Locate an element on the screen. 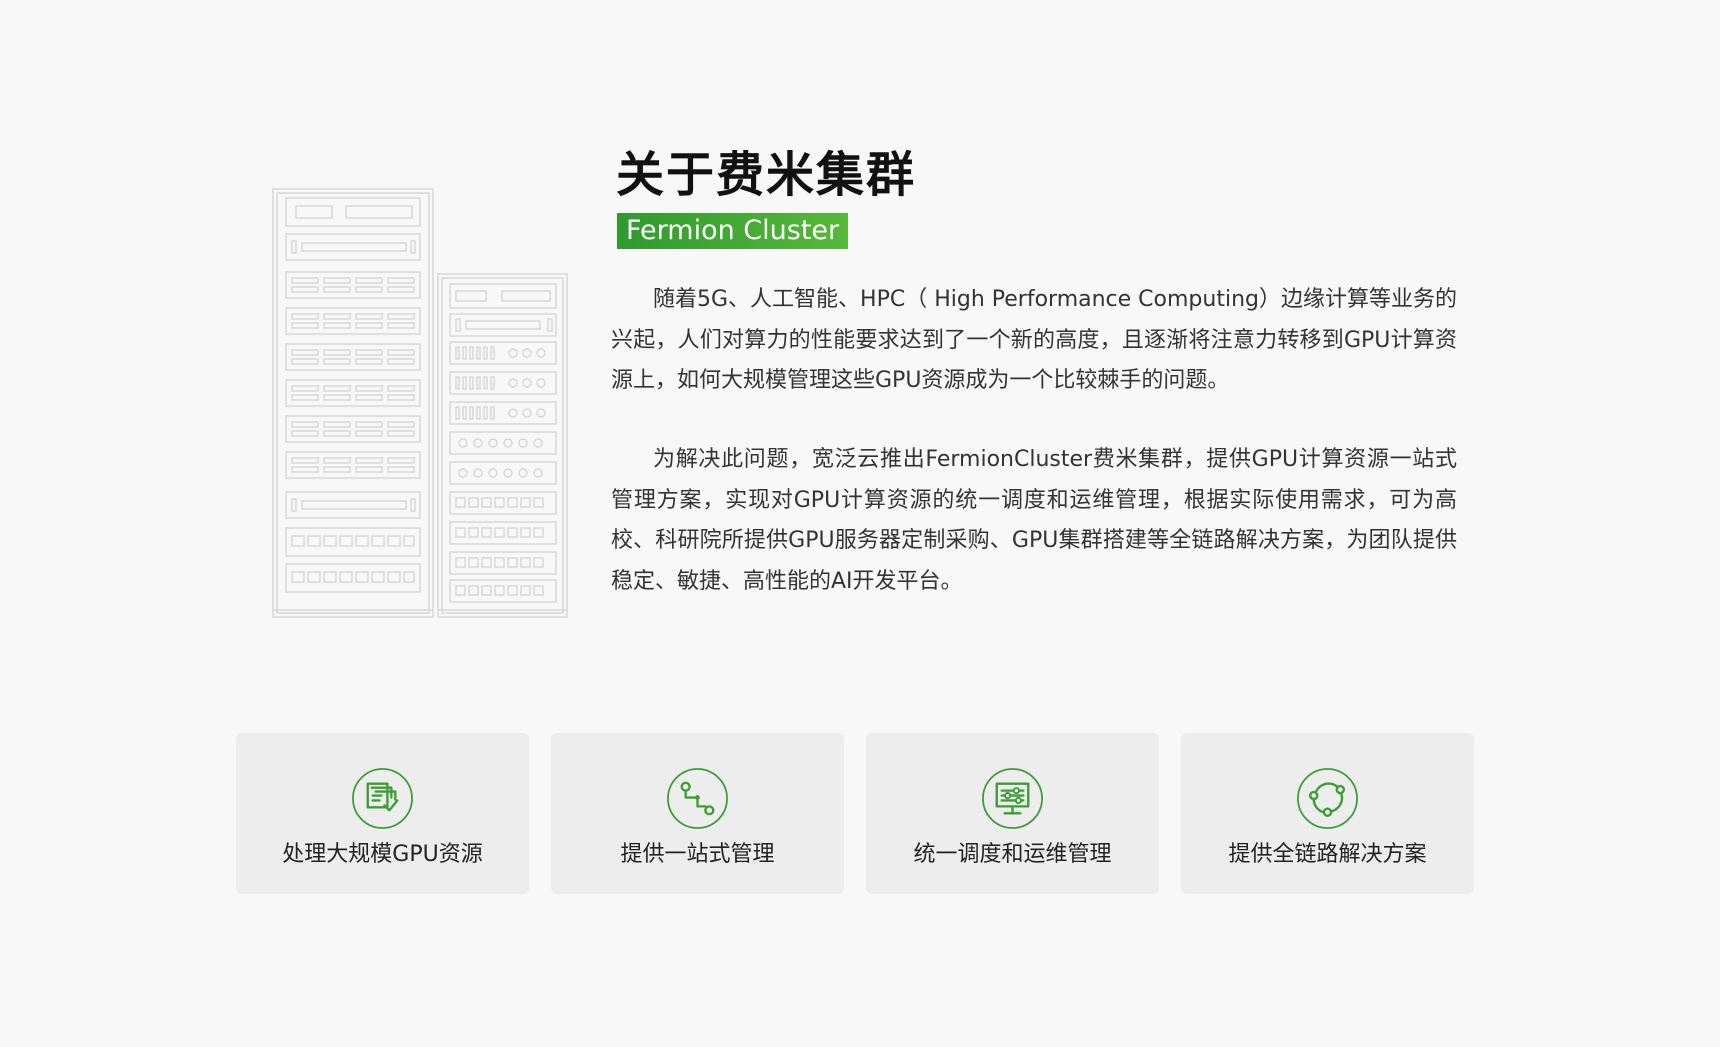 This screenshot has width=1720, height=1047. feature-card-one-stop: 提供一站式管理 is located at coordinates (697, 813).